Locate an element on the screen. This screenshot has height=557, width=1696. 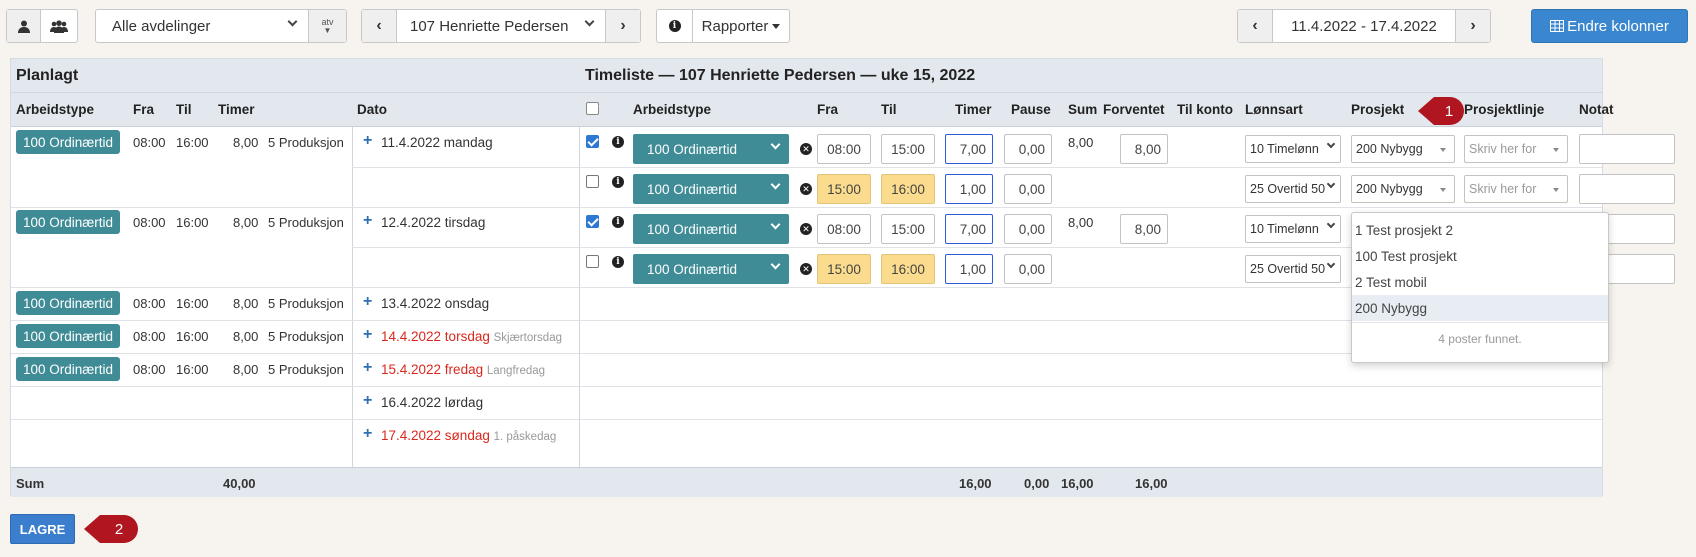
sum-hours: 16,00 is located at coordinates (975, 483).